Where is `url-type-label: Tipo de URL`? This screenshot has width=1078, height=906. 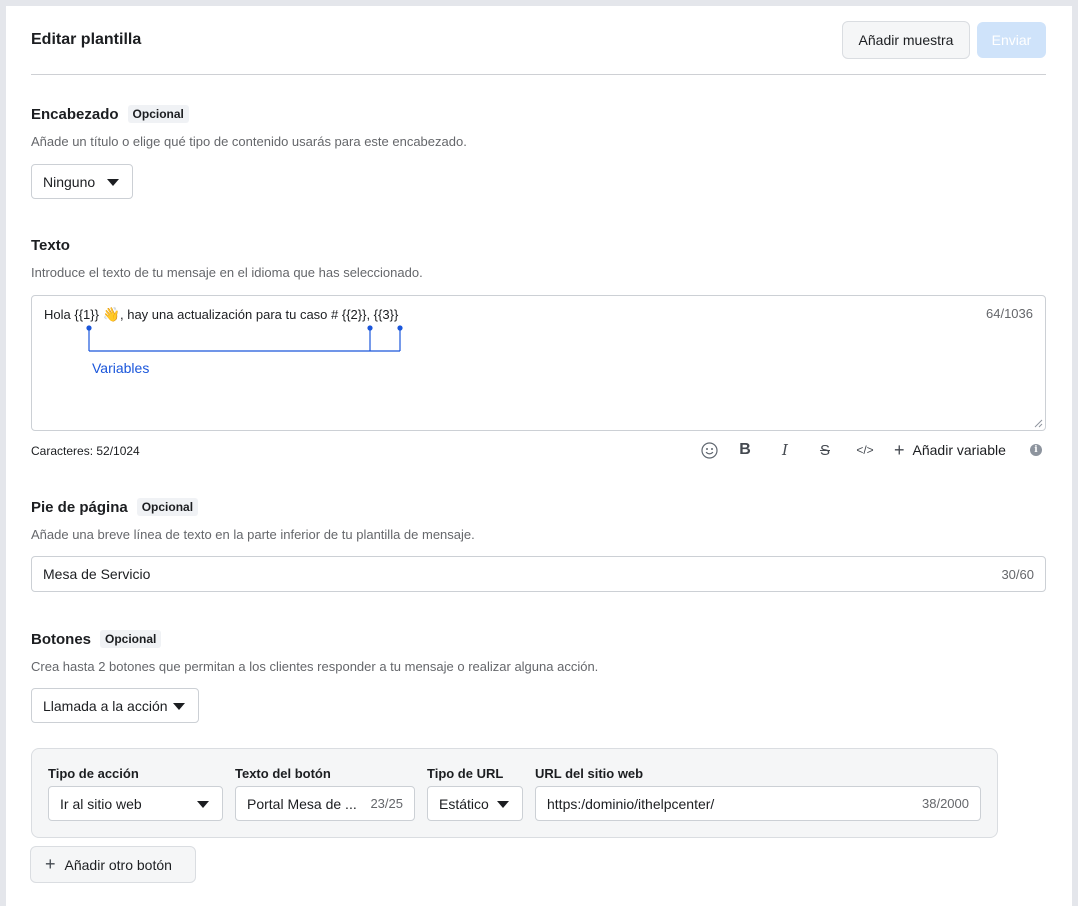
url-type-label: Tipo de URL is located at coordinates (465, 773).